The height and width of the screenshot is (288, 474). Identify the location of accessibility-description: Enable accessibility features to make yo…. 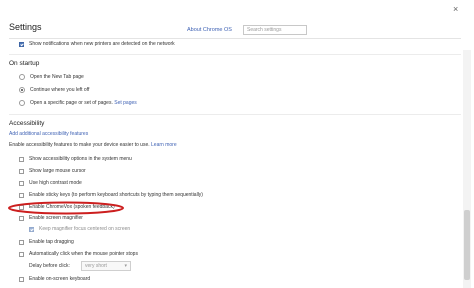
(93, 145).